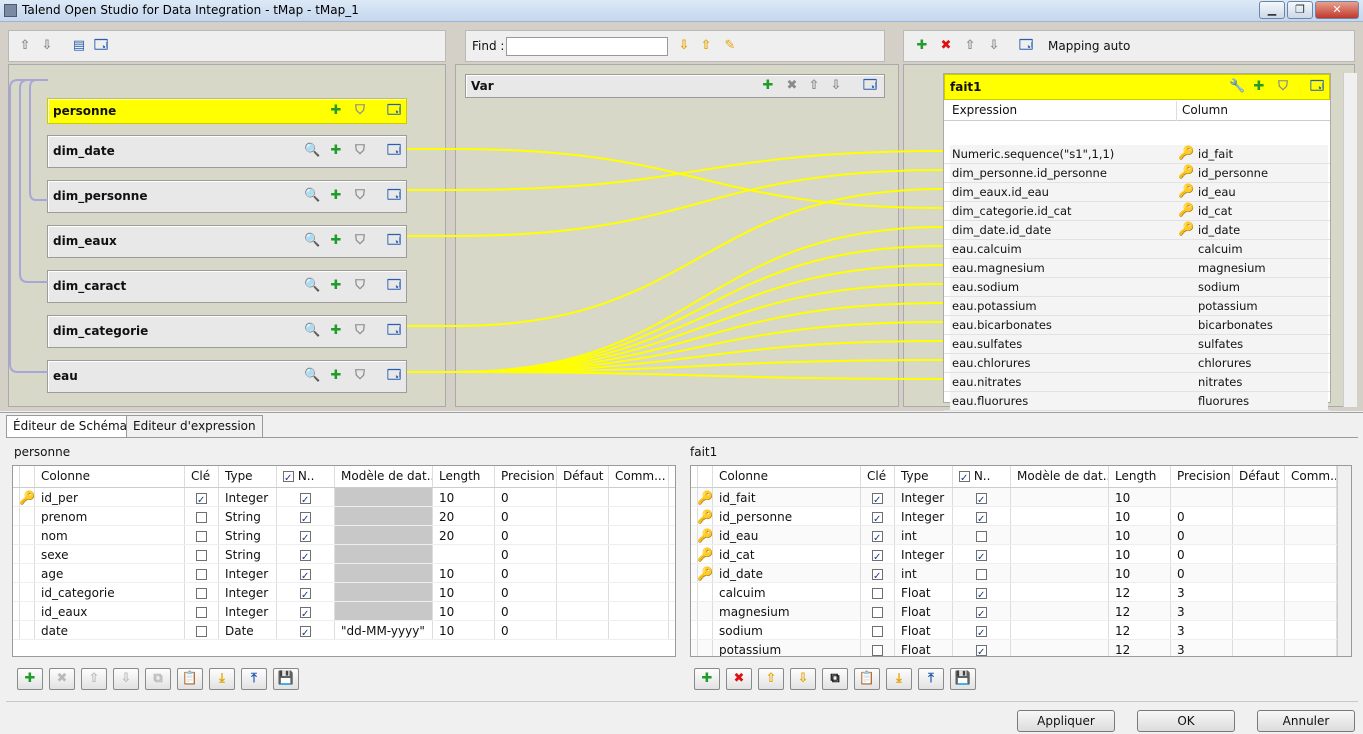 This screenshot has width=1363, height=734. I want to click on paste-button: 📋, so click(867, 679).